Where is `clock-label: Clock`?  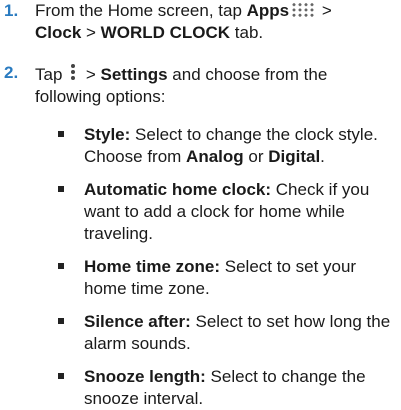 clock-label: Clock is located at coordinates (58, 32).